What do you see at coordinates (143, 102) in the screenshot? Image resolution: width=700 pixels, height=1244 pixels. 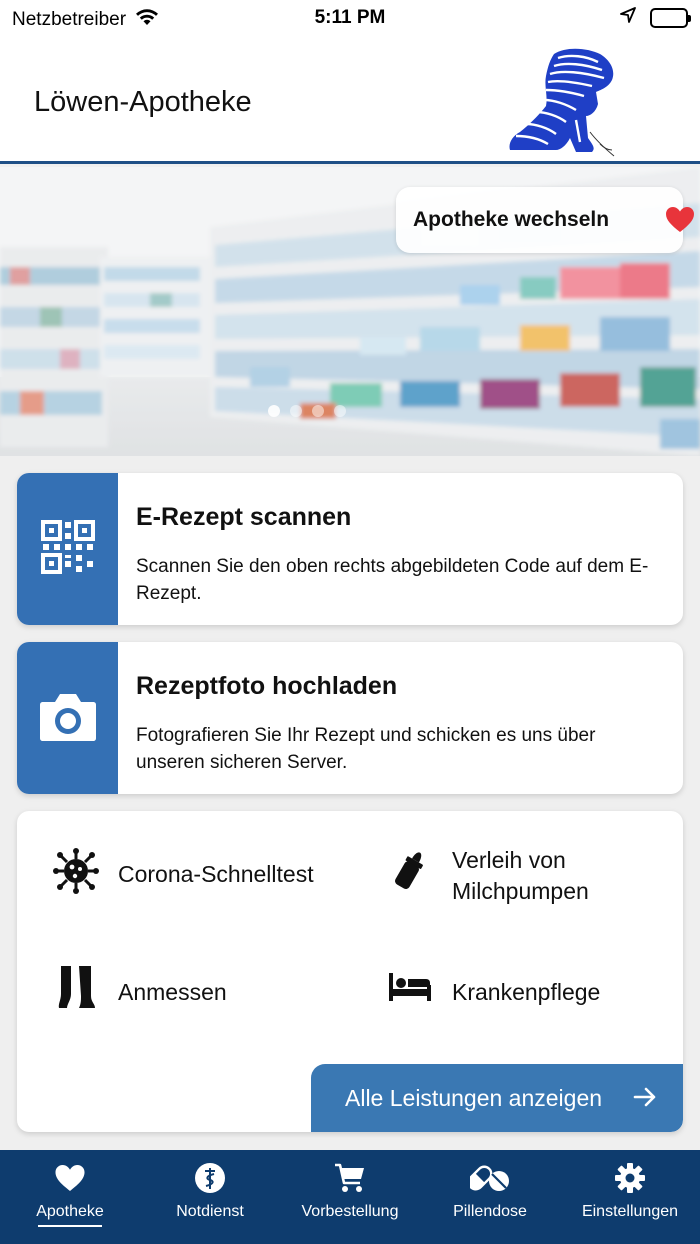 I see `page-title: Löwen-Apotheke` at bounding box center [143, 102].